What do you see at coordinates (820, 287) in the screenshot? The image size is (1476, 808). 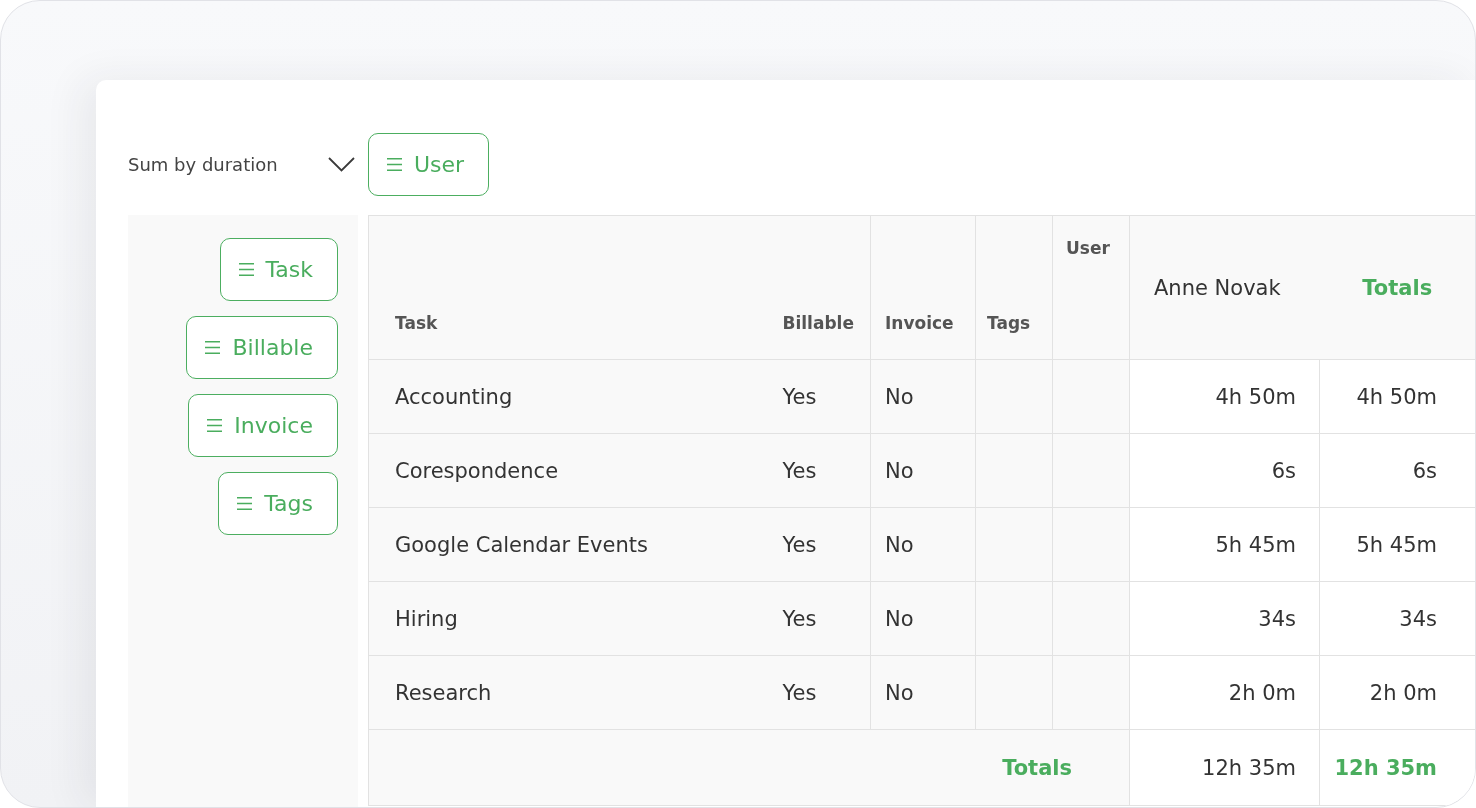 I see `column-header: Billable` at bounding box center [820, 287].